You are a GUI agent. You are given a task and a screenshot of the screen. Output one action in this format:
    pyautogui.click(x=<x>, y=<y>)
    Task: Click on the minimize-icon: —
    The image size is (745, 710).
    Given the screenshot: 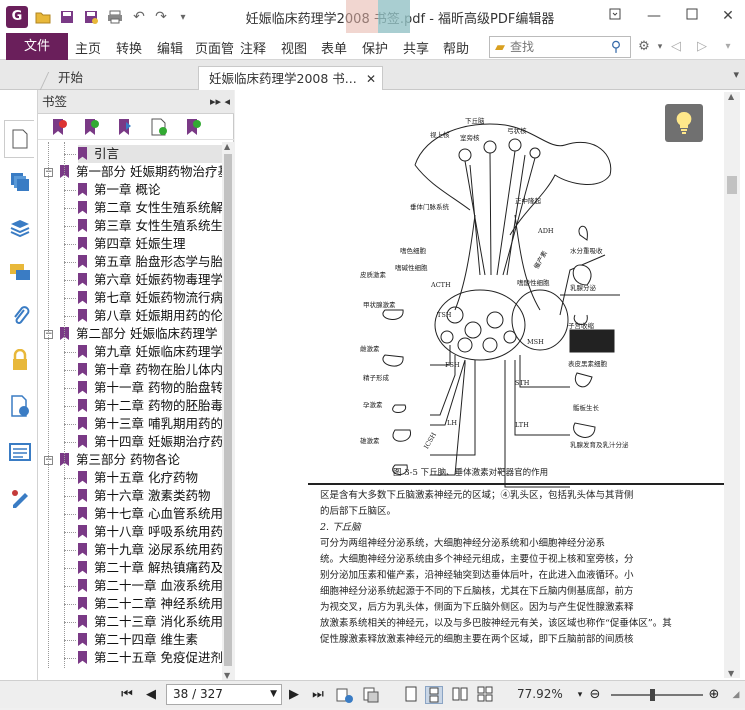 What is the action you would take?
    pyautogui.click(x=654, y=16)
    